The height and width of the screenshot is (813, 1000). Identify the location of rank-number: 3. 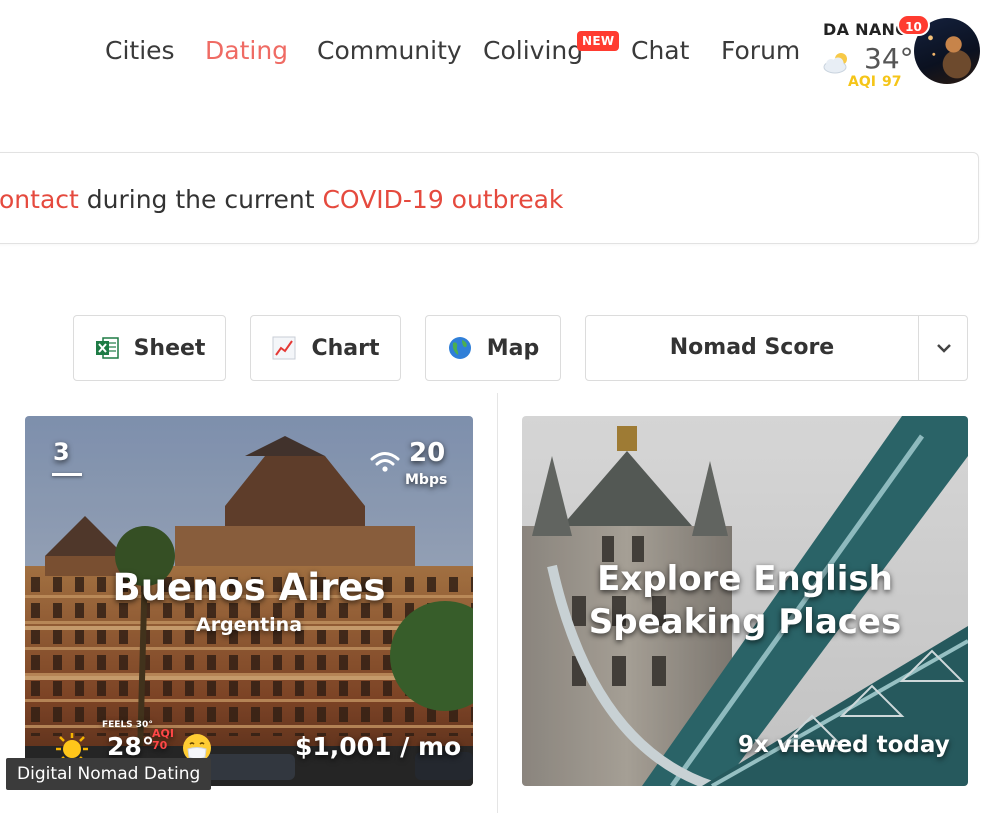
(61, 452).